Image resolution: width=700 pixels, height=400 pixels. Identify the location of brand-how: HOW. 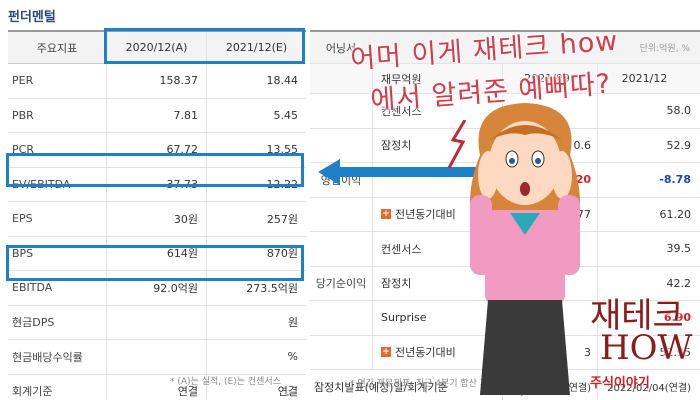
(646, 348).